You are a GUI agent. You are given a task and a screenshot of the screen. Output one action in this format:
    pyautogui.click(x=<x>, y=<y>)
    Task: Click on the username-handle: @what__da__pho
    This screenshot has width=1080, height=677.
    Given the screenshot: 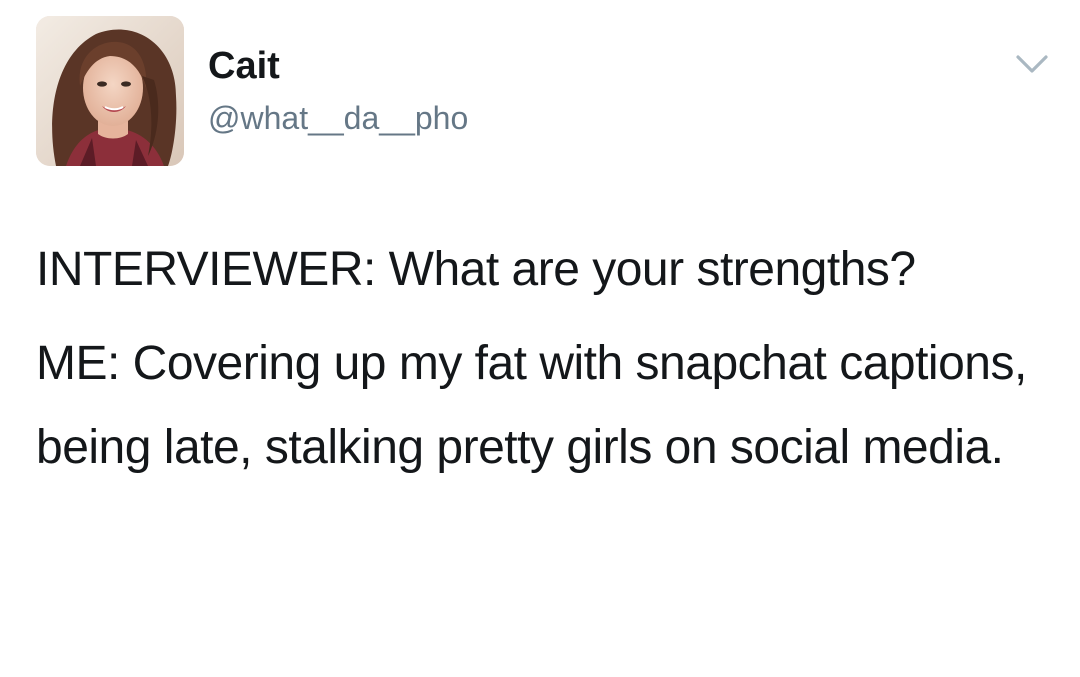 What is the action you would take?
    pyautogui.click(x=338, y=118)
    